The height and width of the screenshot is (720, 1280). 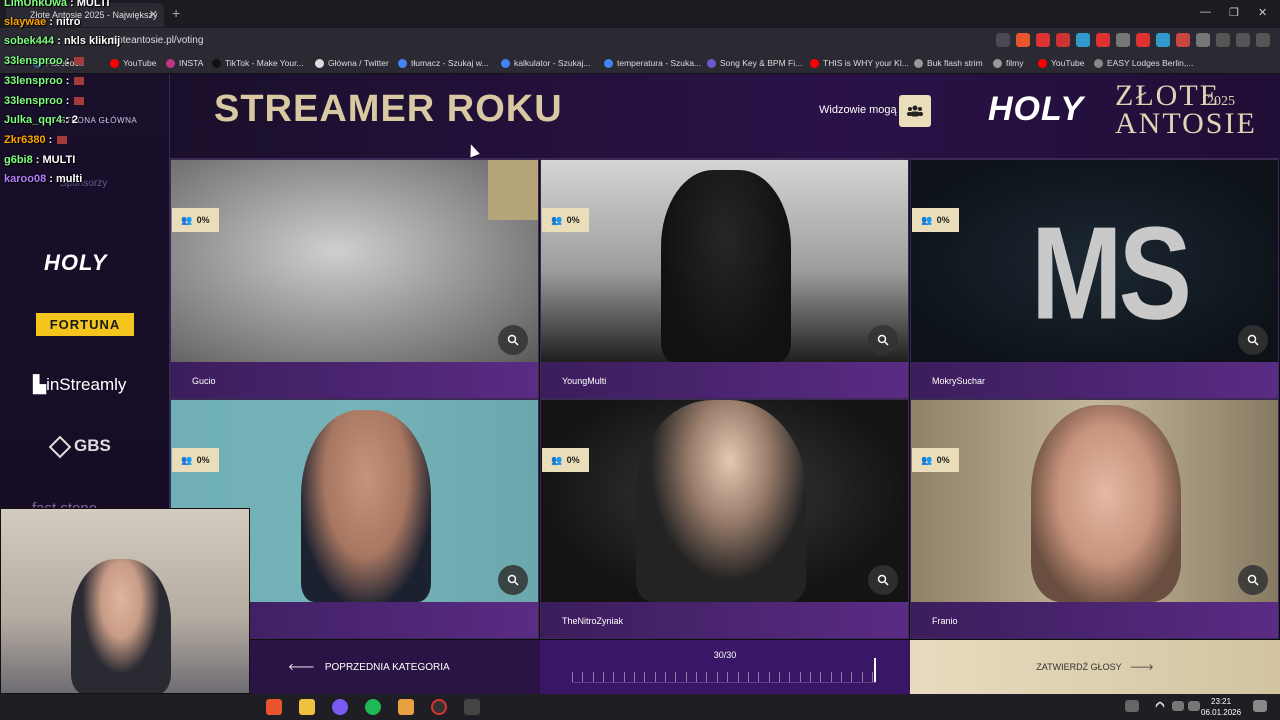 What do you see at coordinates (724, 519) in the screenshot?
I see `candidate-card-thenitrozyniak: 👥 0% TheNitroZyniak` at bounding box center [724, 519].